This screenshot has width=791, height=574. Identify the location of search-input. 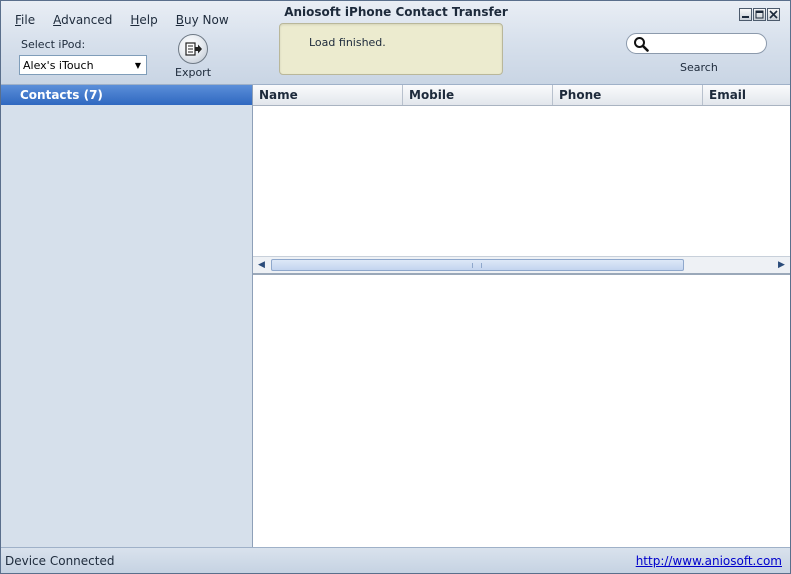
(709, 44).